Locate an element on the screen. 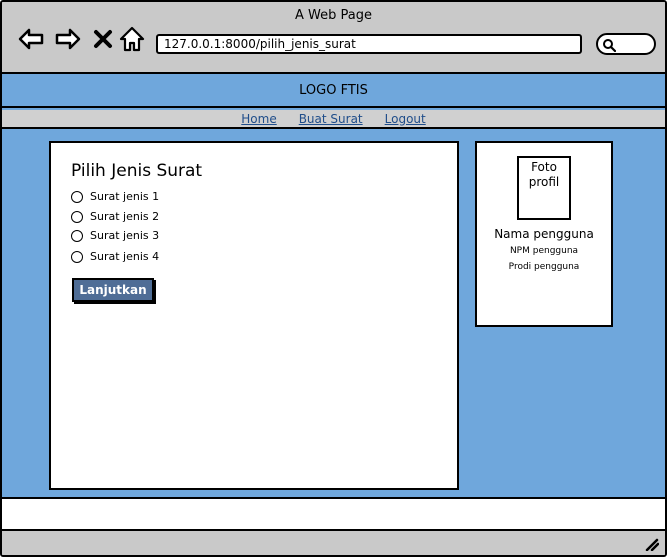 This screenshot has height=557, width=667. window-title: A Web Page is located at coordinates (333, 15).